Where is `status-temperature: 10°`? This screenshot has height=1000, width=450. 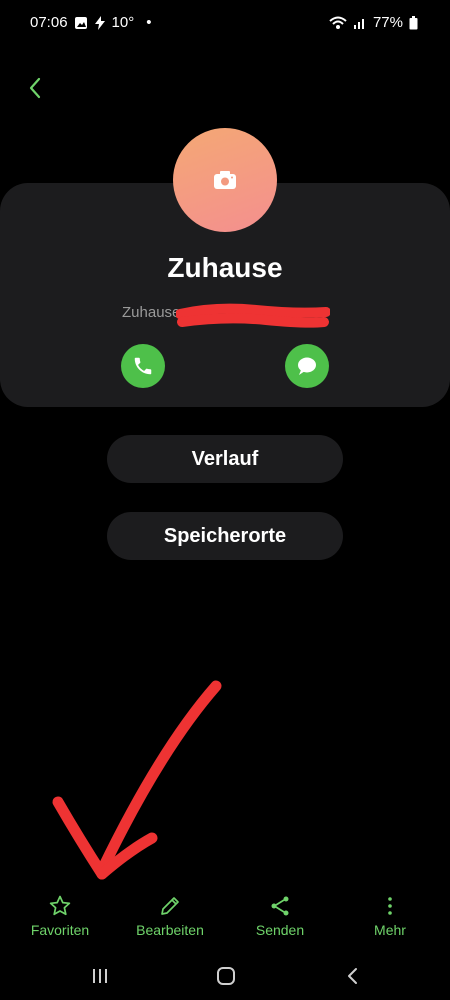 status-temperature: 10° is located at coordinates (123, 22).